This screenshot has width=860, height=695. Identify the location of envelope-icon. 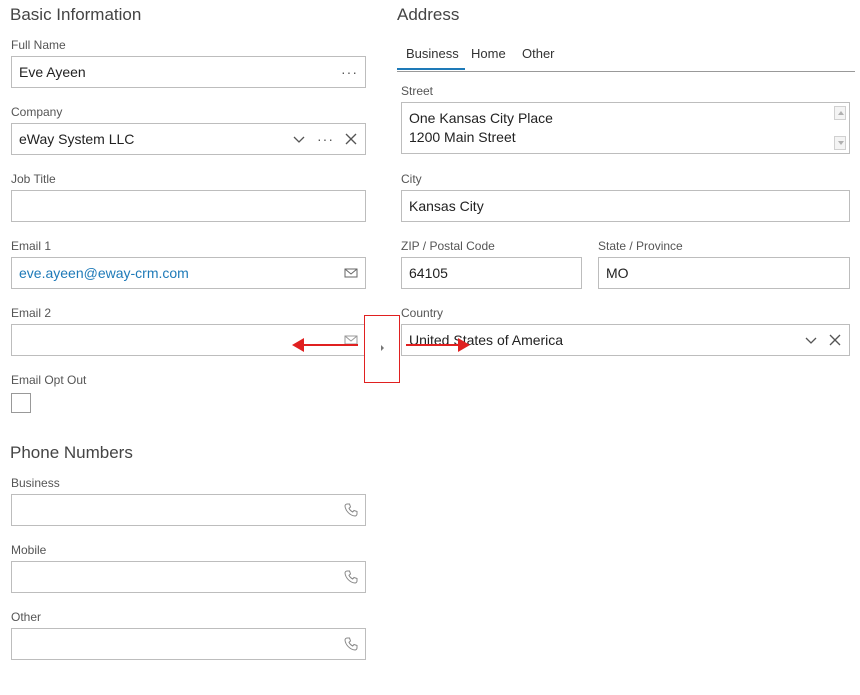
(351, 273).